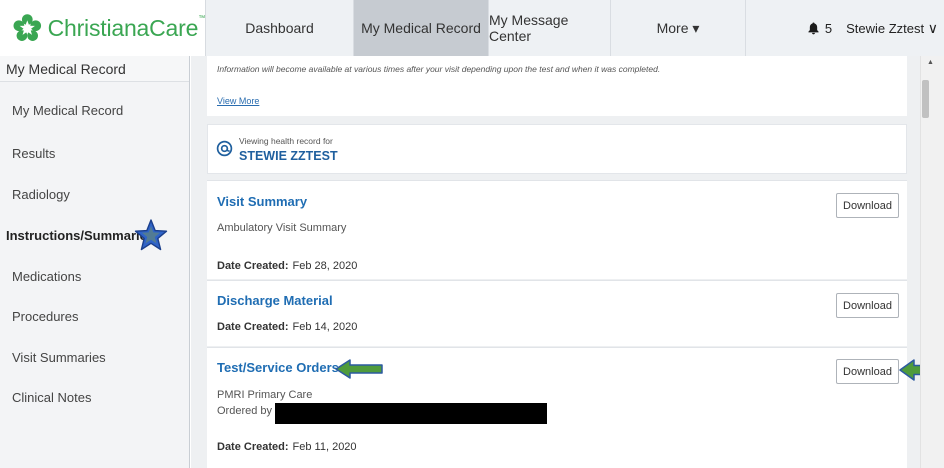 The height and width of the screenshot is (468, 944). Describe the element at coordinates (550, 28) in the screenshot. I see `nav-my-message-center: My Message Center` at that location.